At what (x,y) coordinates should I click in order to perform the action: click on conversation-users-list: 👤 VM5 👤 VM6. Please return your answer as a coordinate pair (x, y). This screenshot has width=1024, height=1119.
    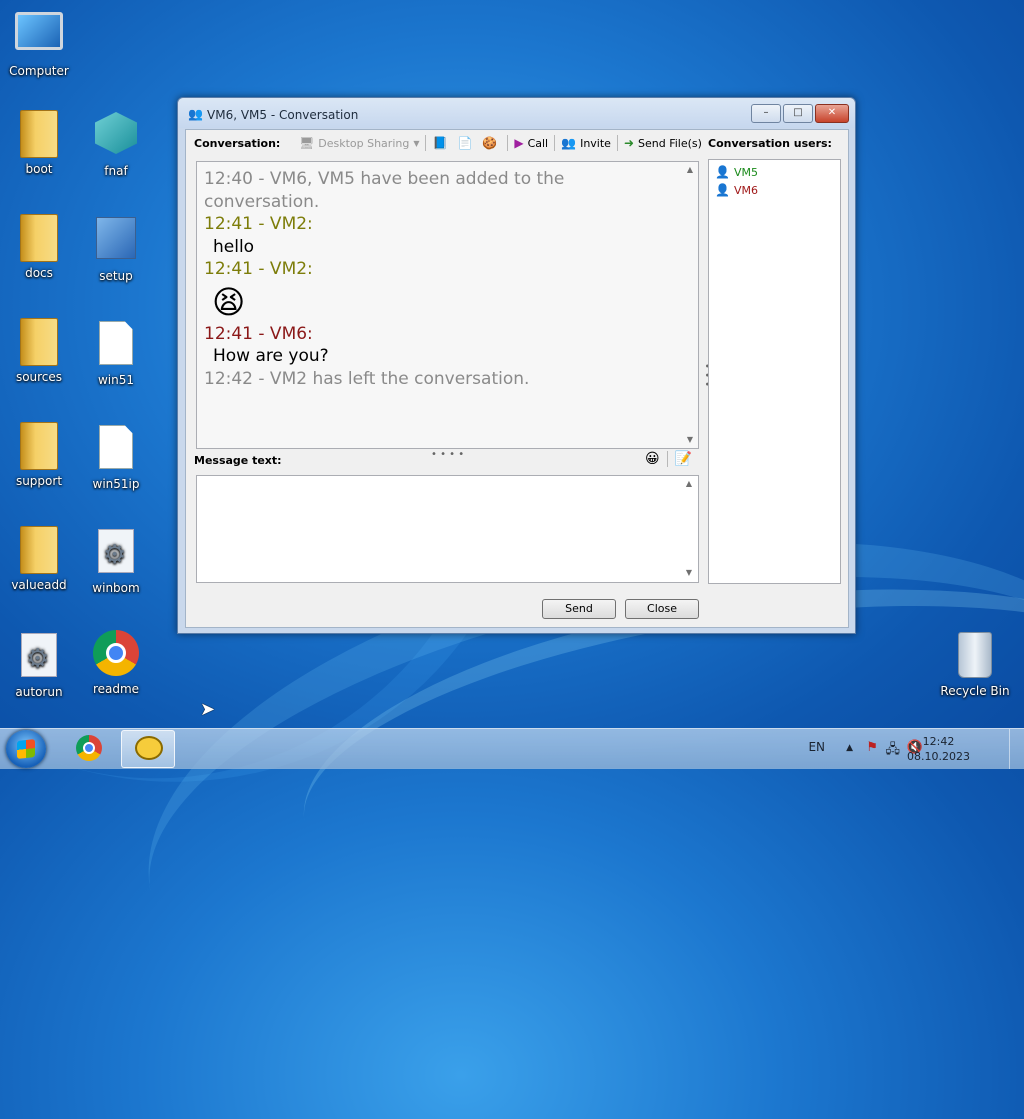
    Looking at the image, I should click on (774, 371).